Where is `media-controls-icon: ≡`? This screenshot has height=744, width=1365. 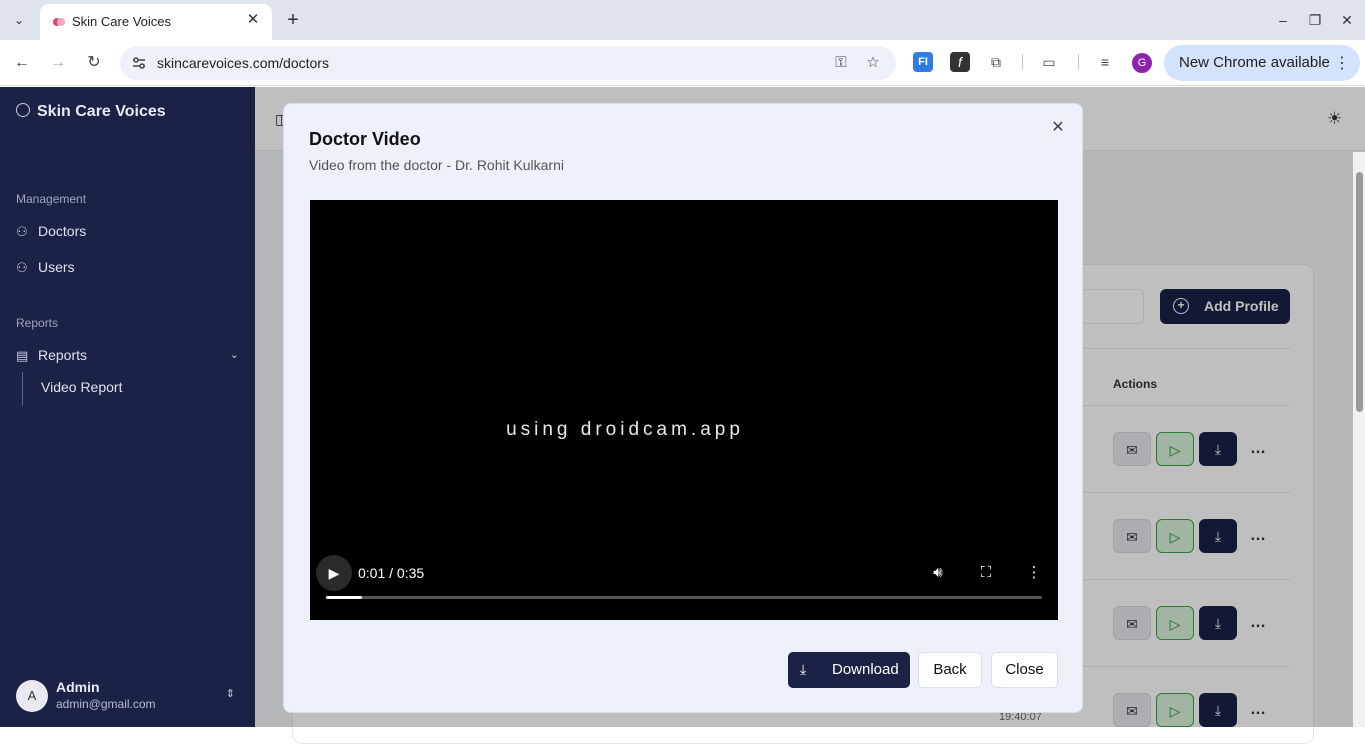 media-controls-icon: ≡ is located at coordinates (1105, 62).